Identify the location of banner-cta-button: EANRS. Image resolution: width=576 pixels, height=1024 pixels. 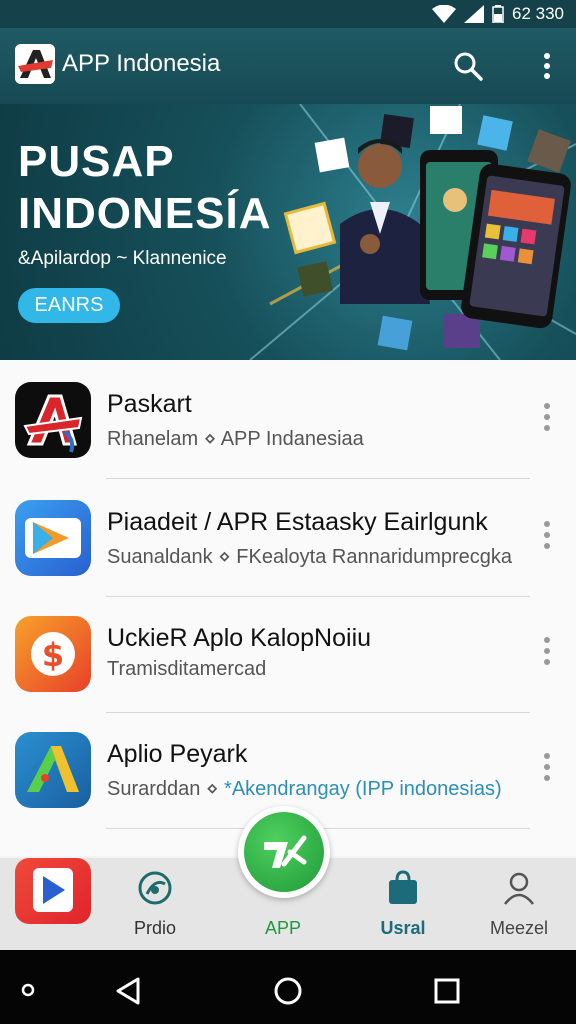
(69, 305).